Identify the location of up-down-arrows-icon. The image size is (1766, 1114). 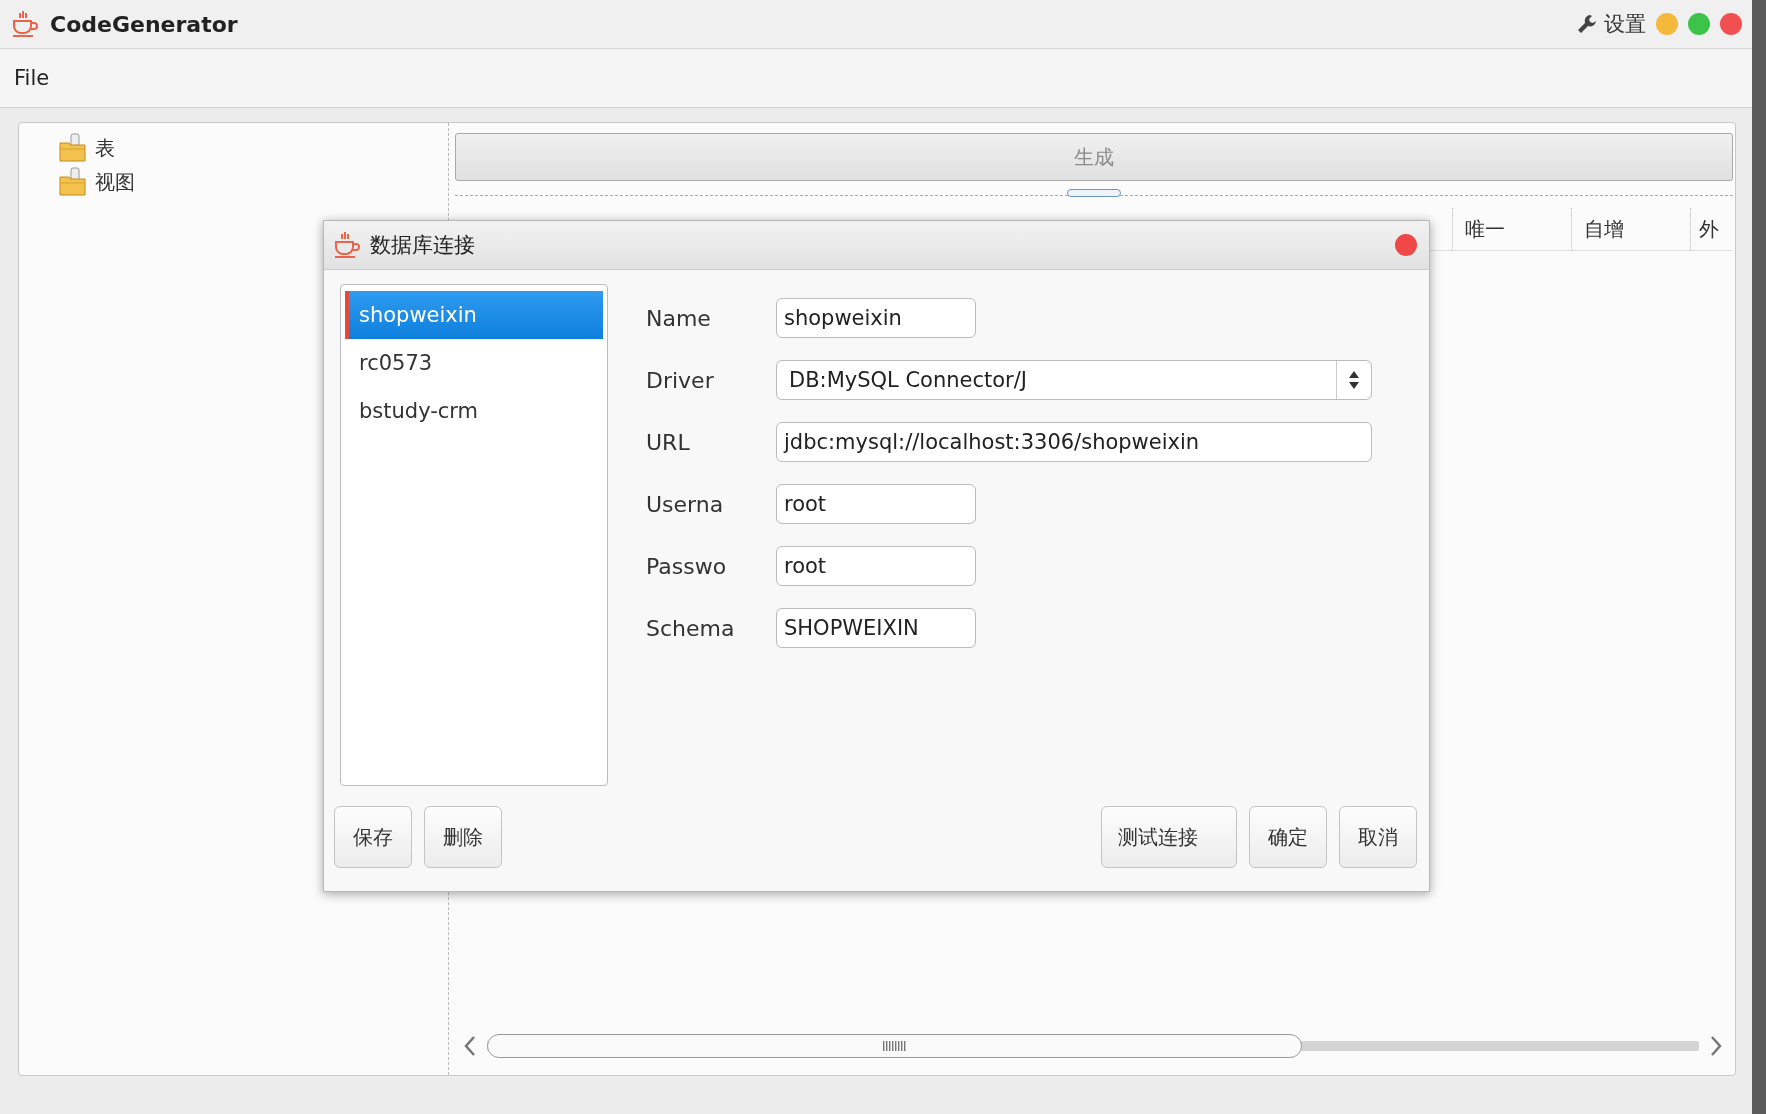
(1354, 380).